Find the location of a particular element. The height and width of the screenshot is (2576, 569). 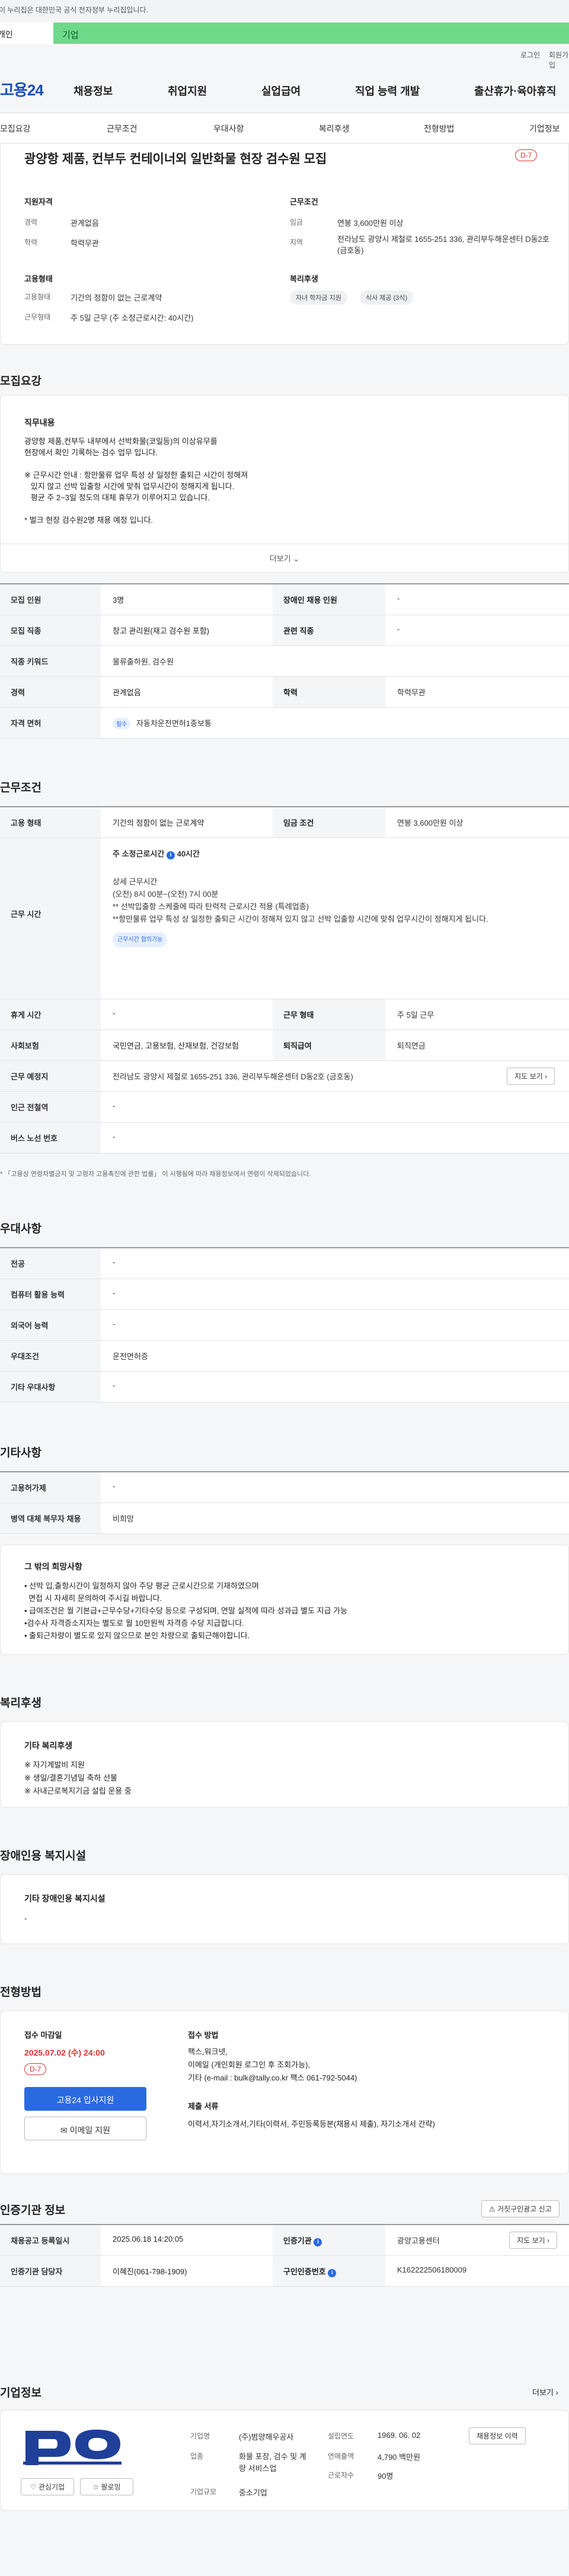

cert-no-label: 구인인증번호 is located at coordinates (304, 2271).